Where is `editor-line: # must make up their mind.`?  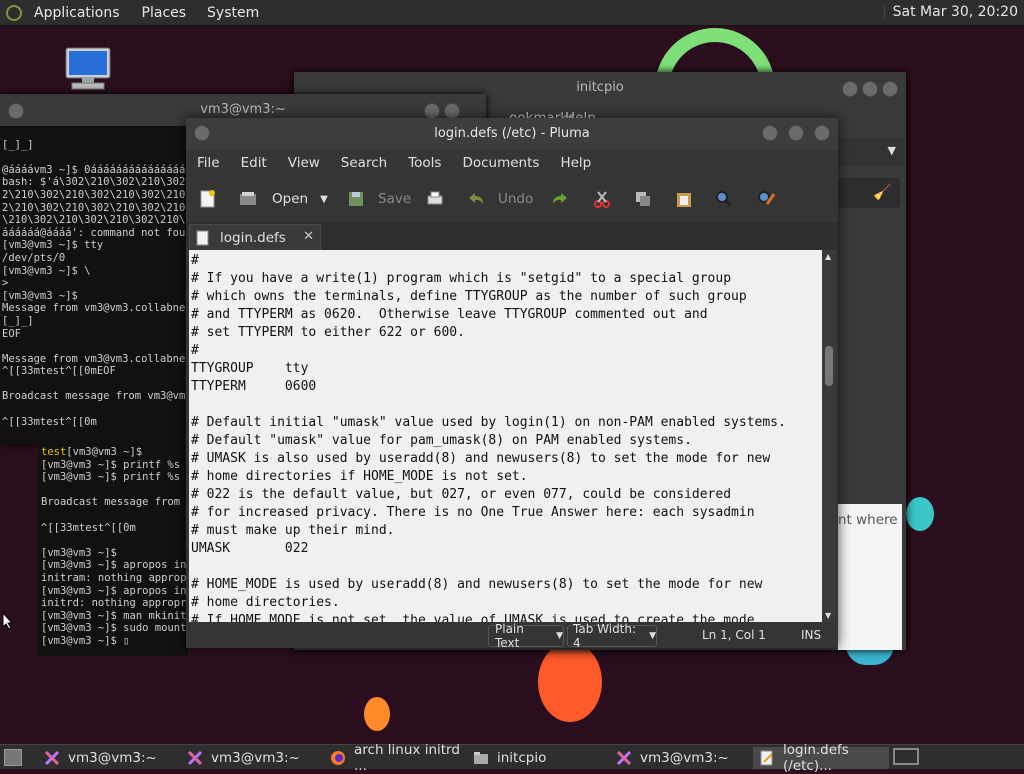 editor-line: # must make up their mind. is located at coordinates (293, 530).